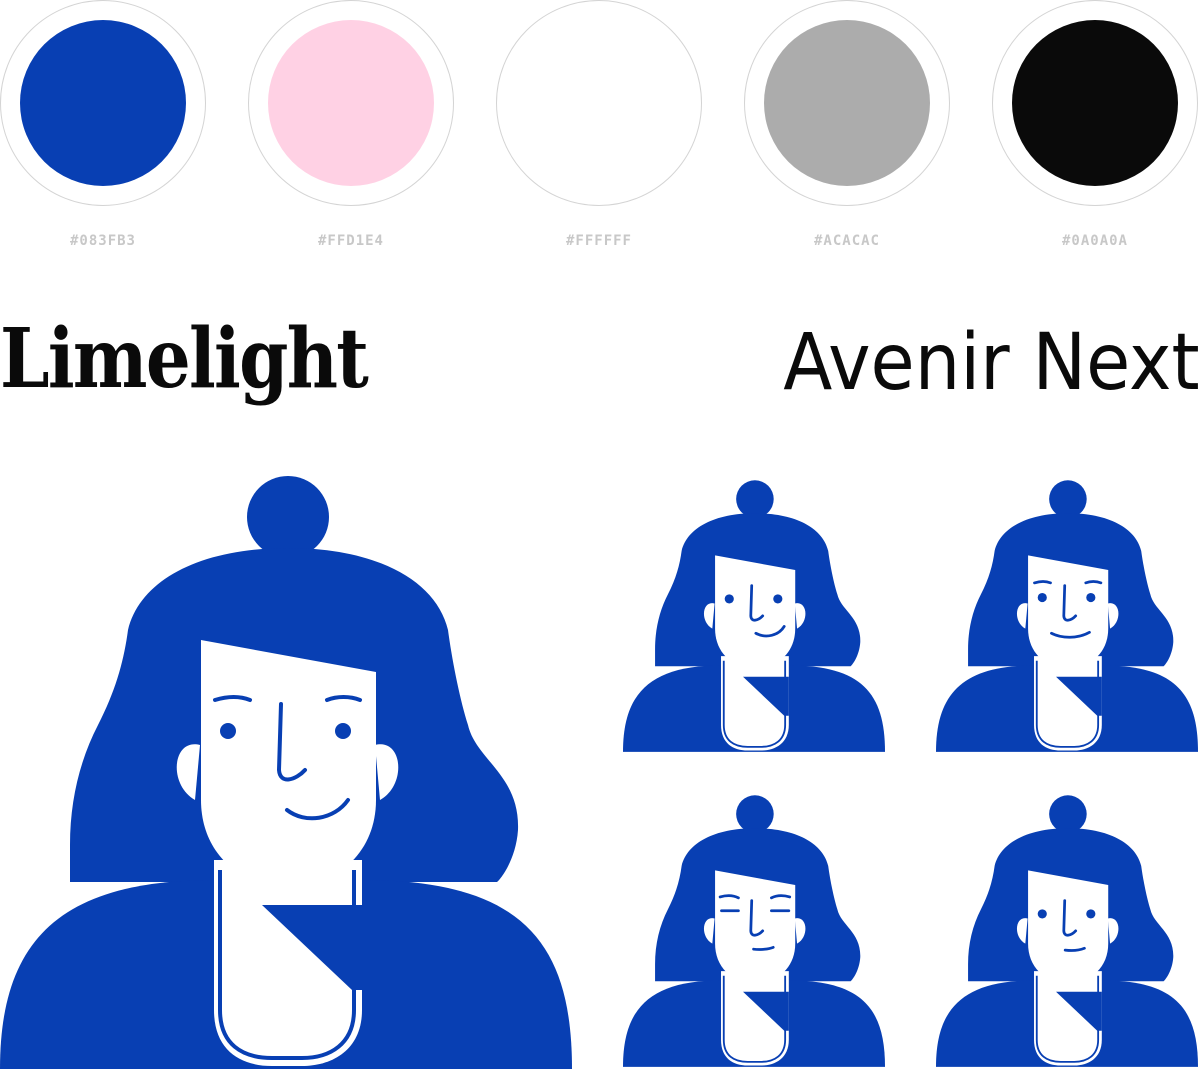  Describe the element at coordinates (102, 241) in the screenshot. I see `swatch-blue-label: #083FB3` at that location.